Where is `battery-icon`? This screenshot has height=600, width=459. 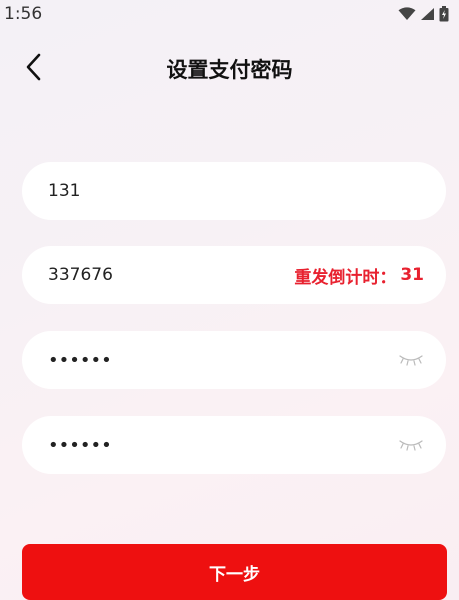
battery-icon is located at coordinates (444, 14).